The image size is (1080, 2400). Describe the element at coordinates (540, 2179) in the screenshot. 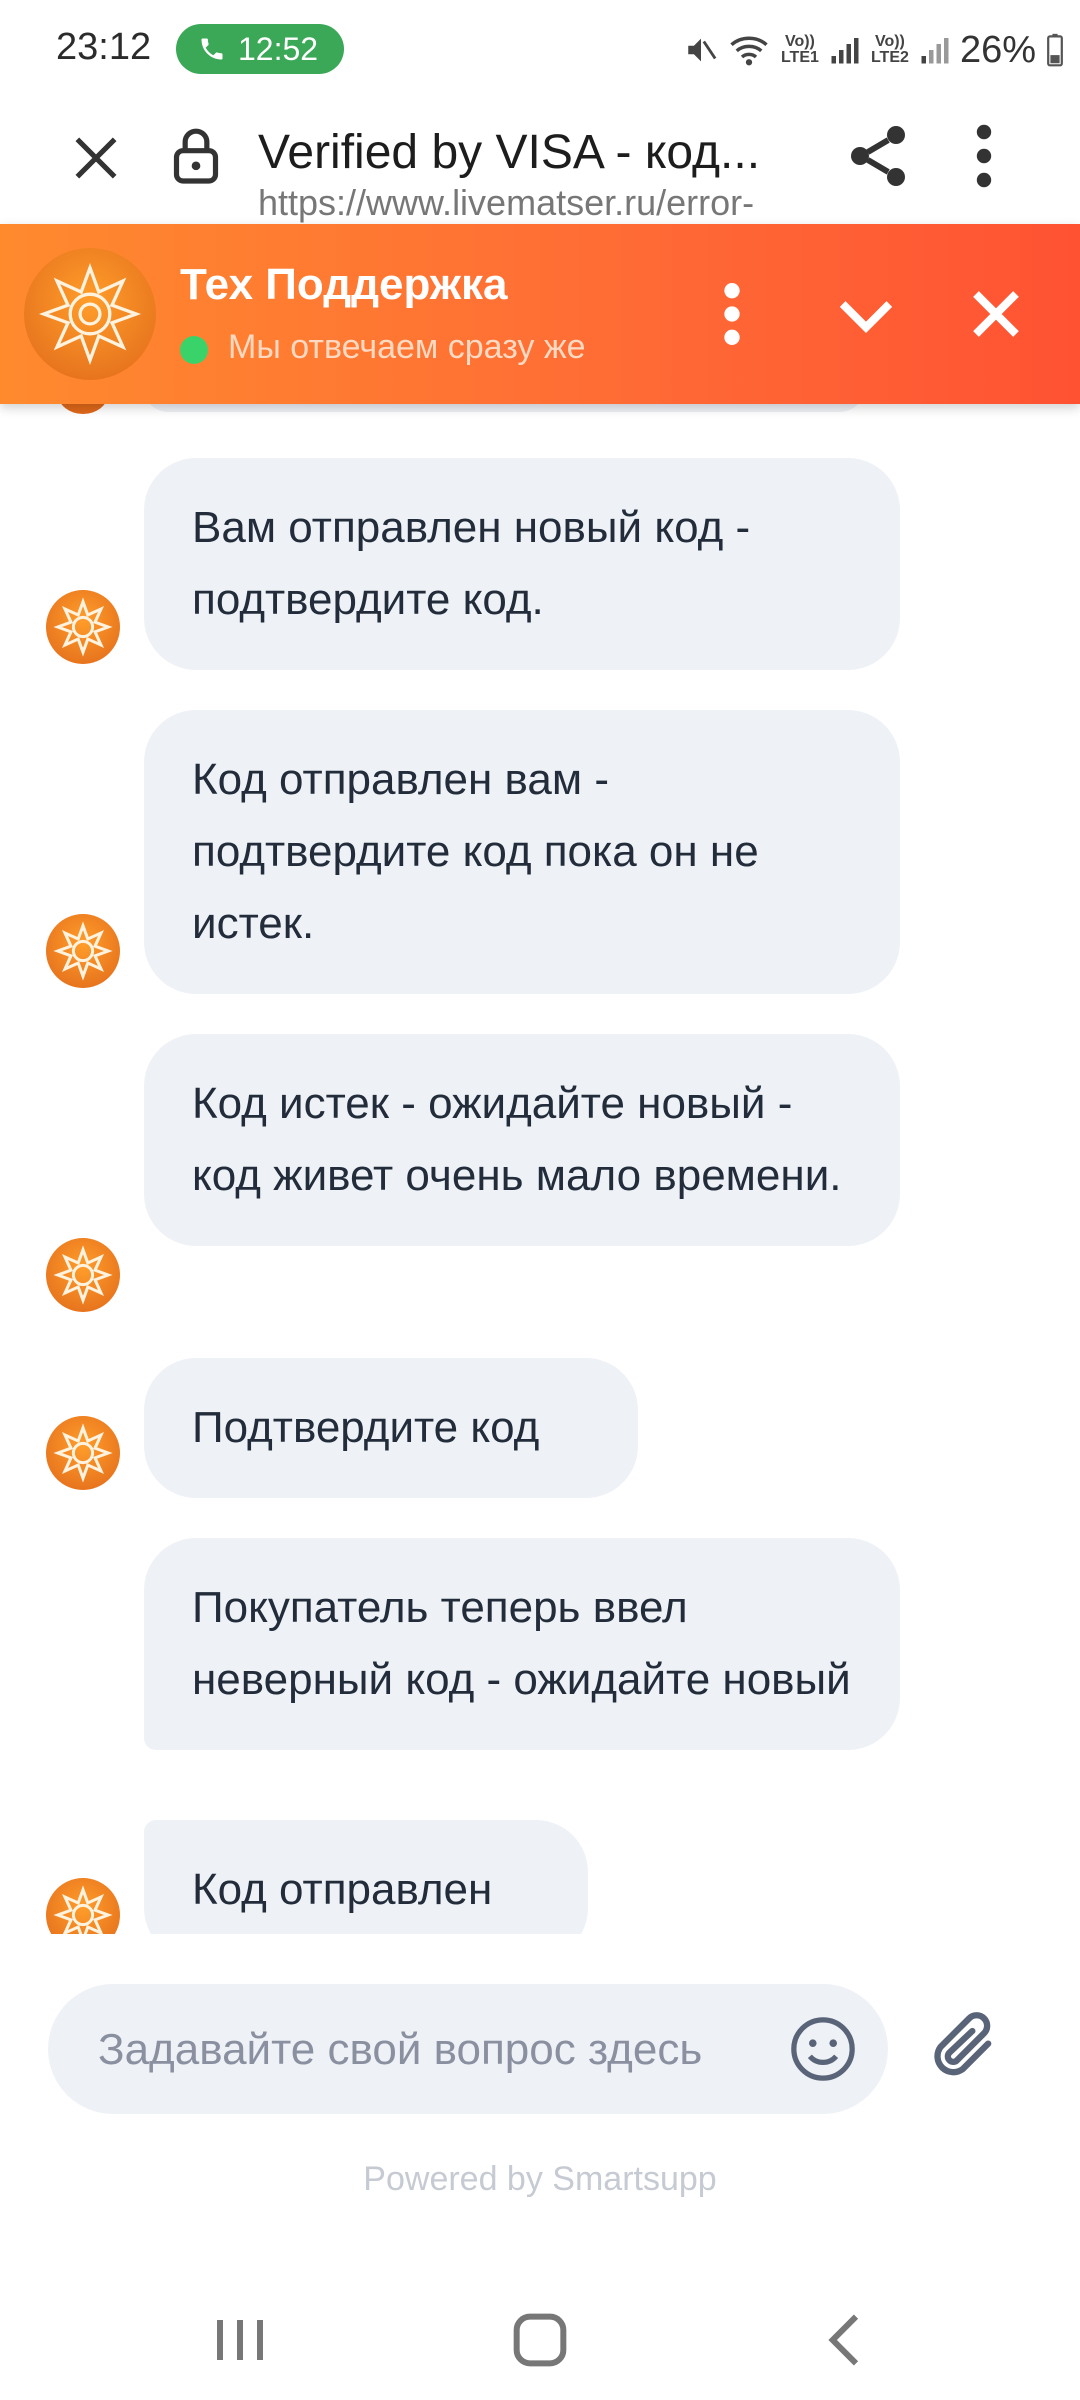

I see `powered-by-link: Powered by Smartsupp` at that location.